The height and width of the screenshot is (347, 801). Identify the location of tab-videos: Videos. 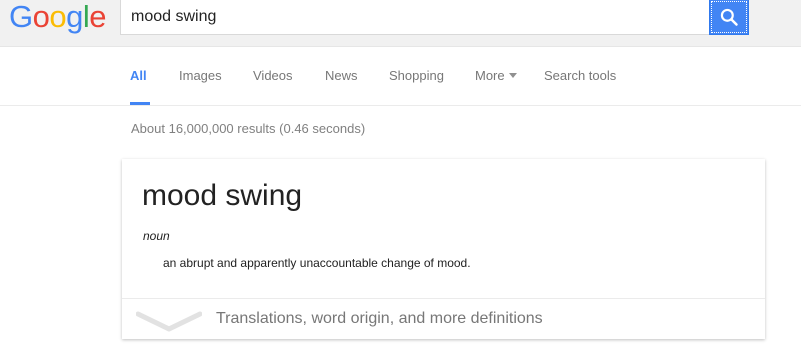
(273, 76).